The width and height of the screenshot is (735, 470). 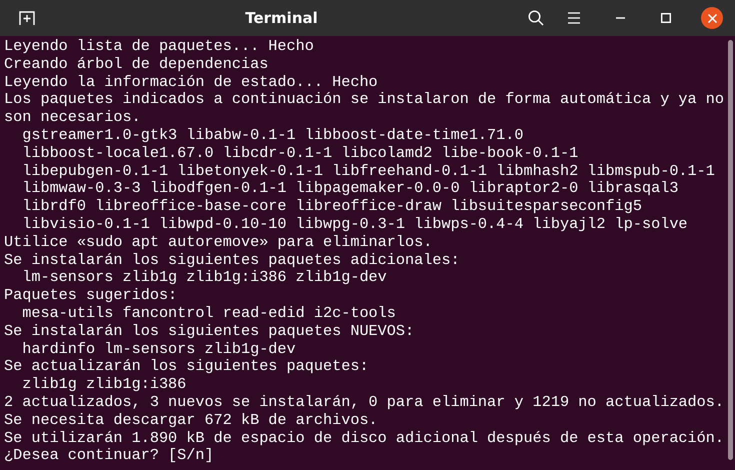 I want to click on menu-icon, so click(x=574, y=18).